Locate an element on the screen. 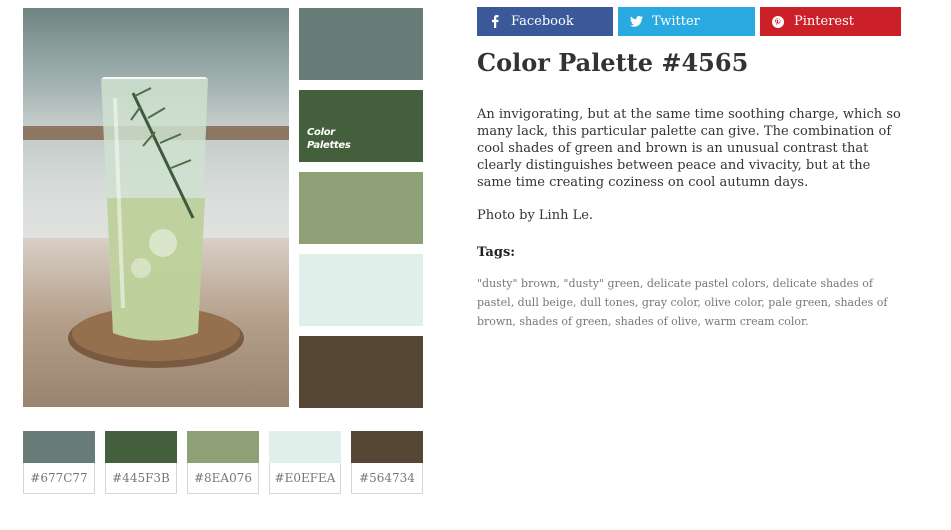 This screenshot has width=951, height=530. color-chip-2: #445F3B is located at coordinates (141, 462).